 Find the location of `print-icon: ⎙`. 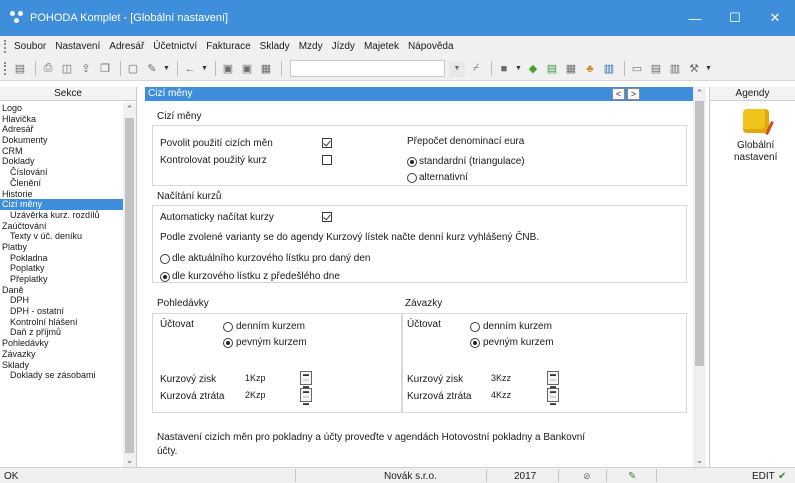

print-icon: ⎙ is located at coordinates (48, 69).